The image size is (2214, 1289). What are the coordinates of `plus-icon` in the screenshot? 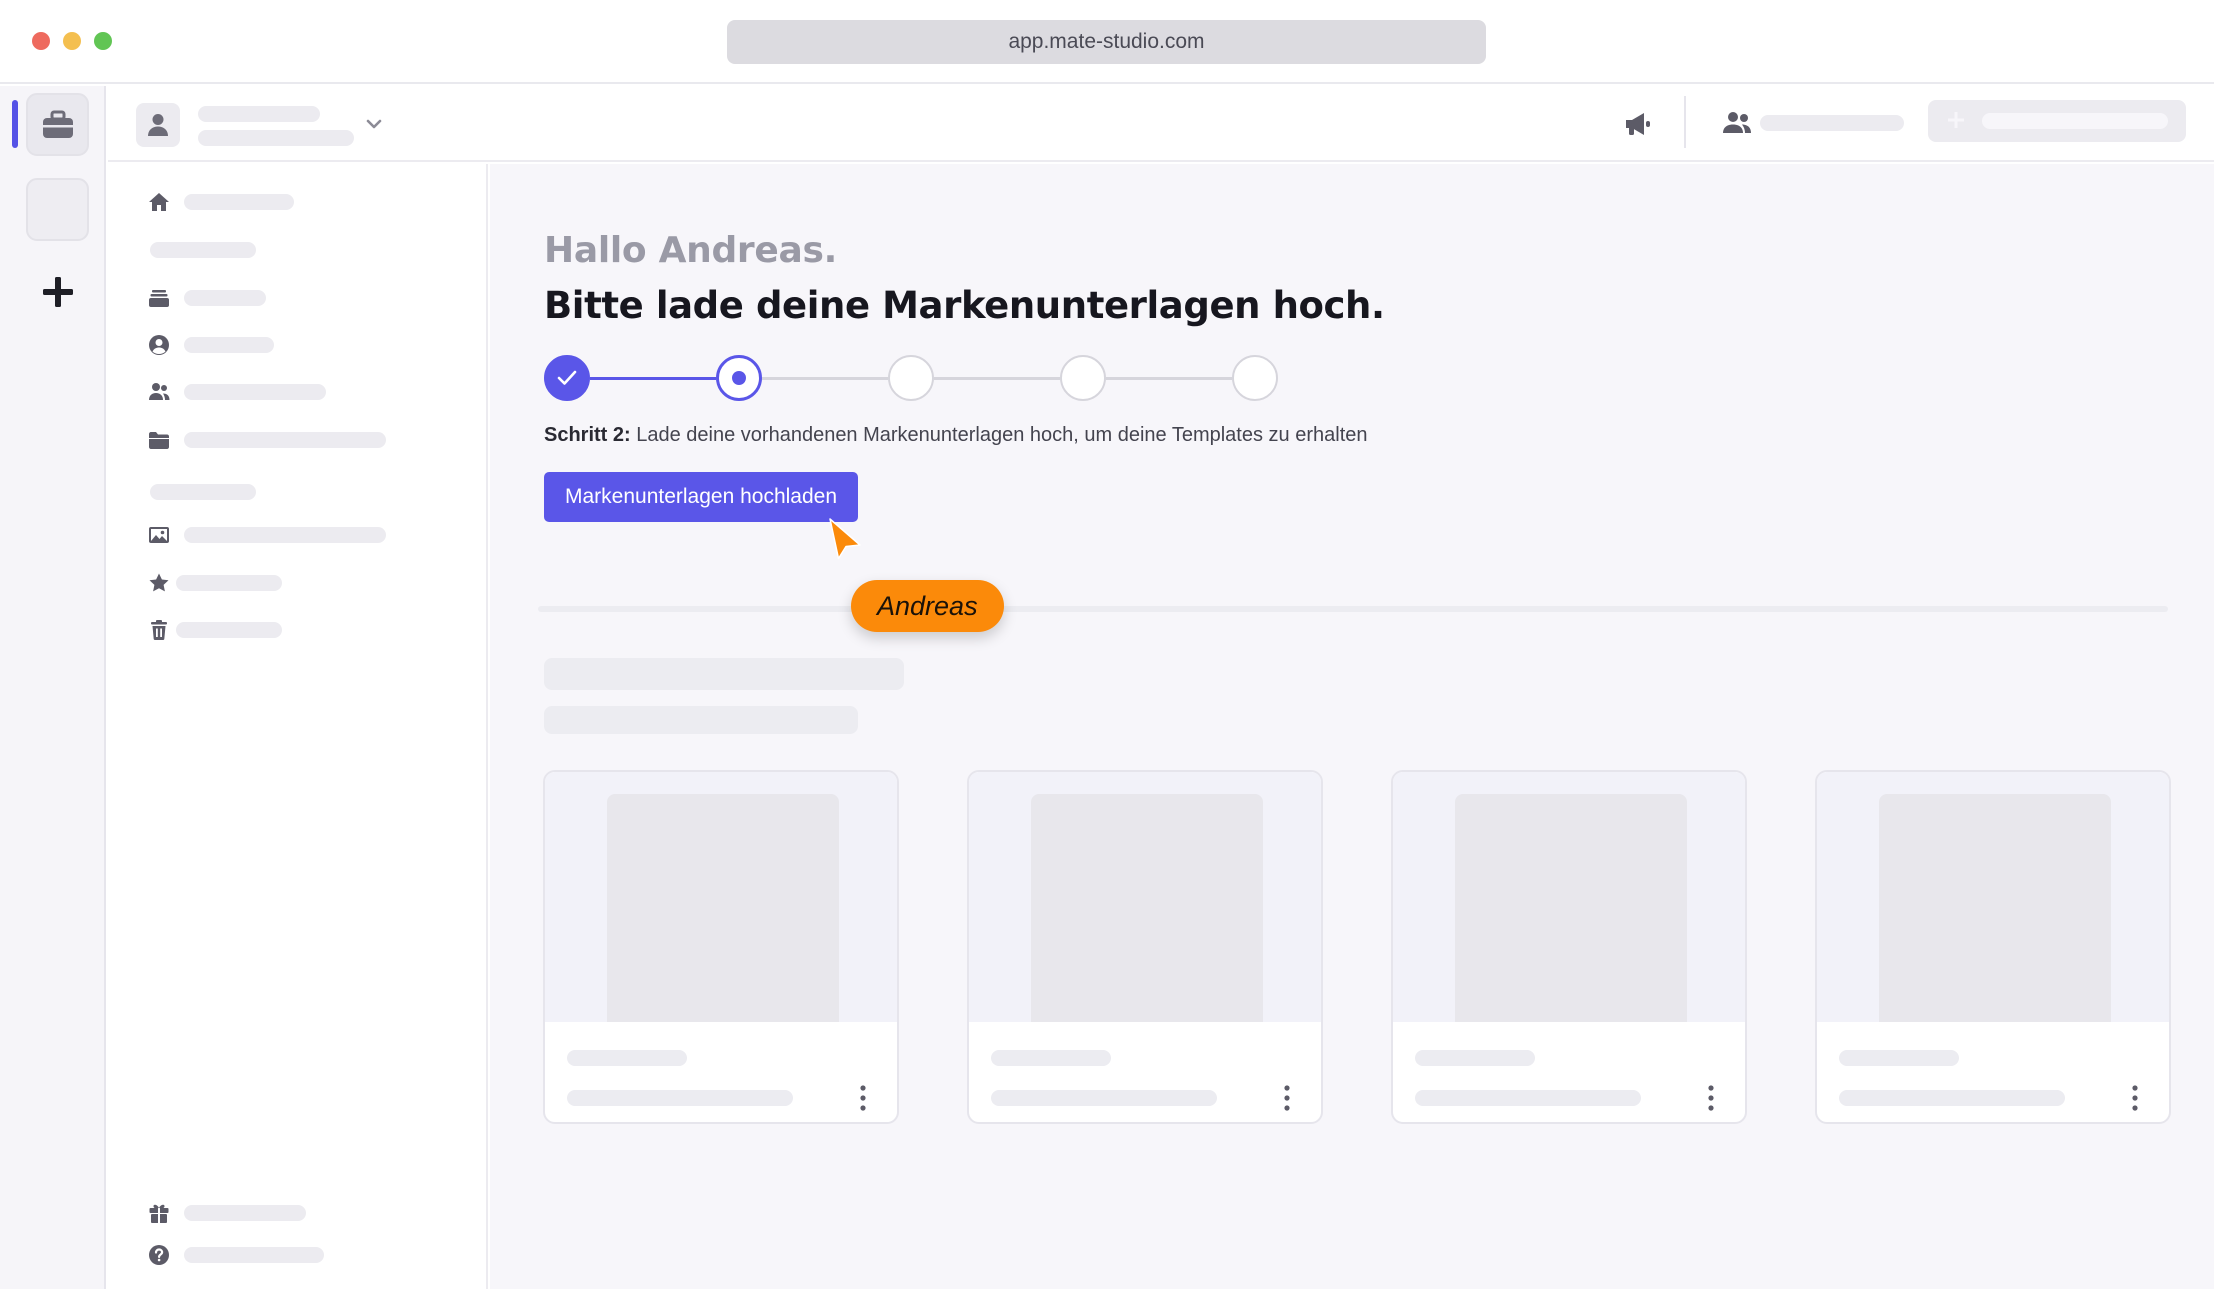 It's located at (1956, 120).